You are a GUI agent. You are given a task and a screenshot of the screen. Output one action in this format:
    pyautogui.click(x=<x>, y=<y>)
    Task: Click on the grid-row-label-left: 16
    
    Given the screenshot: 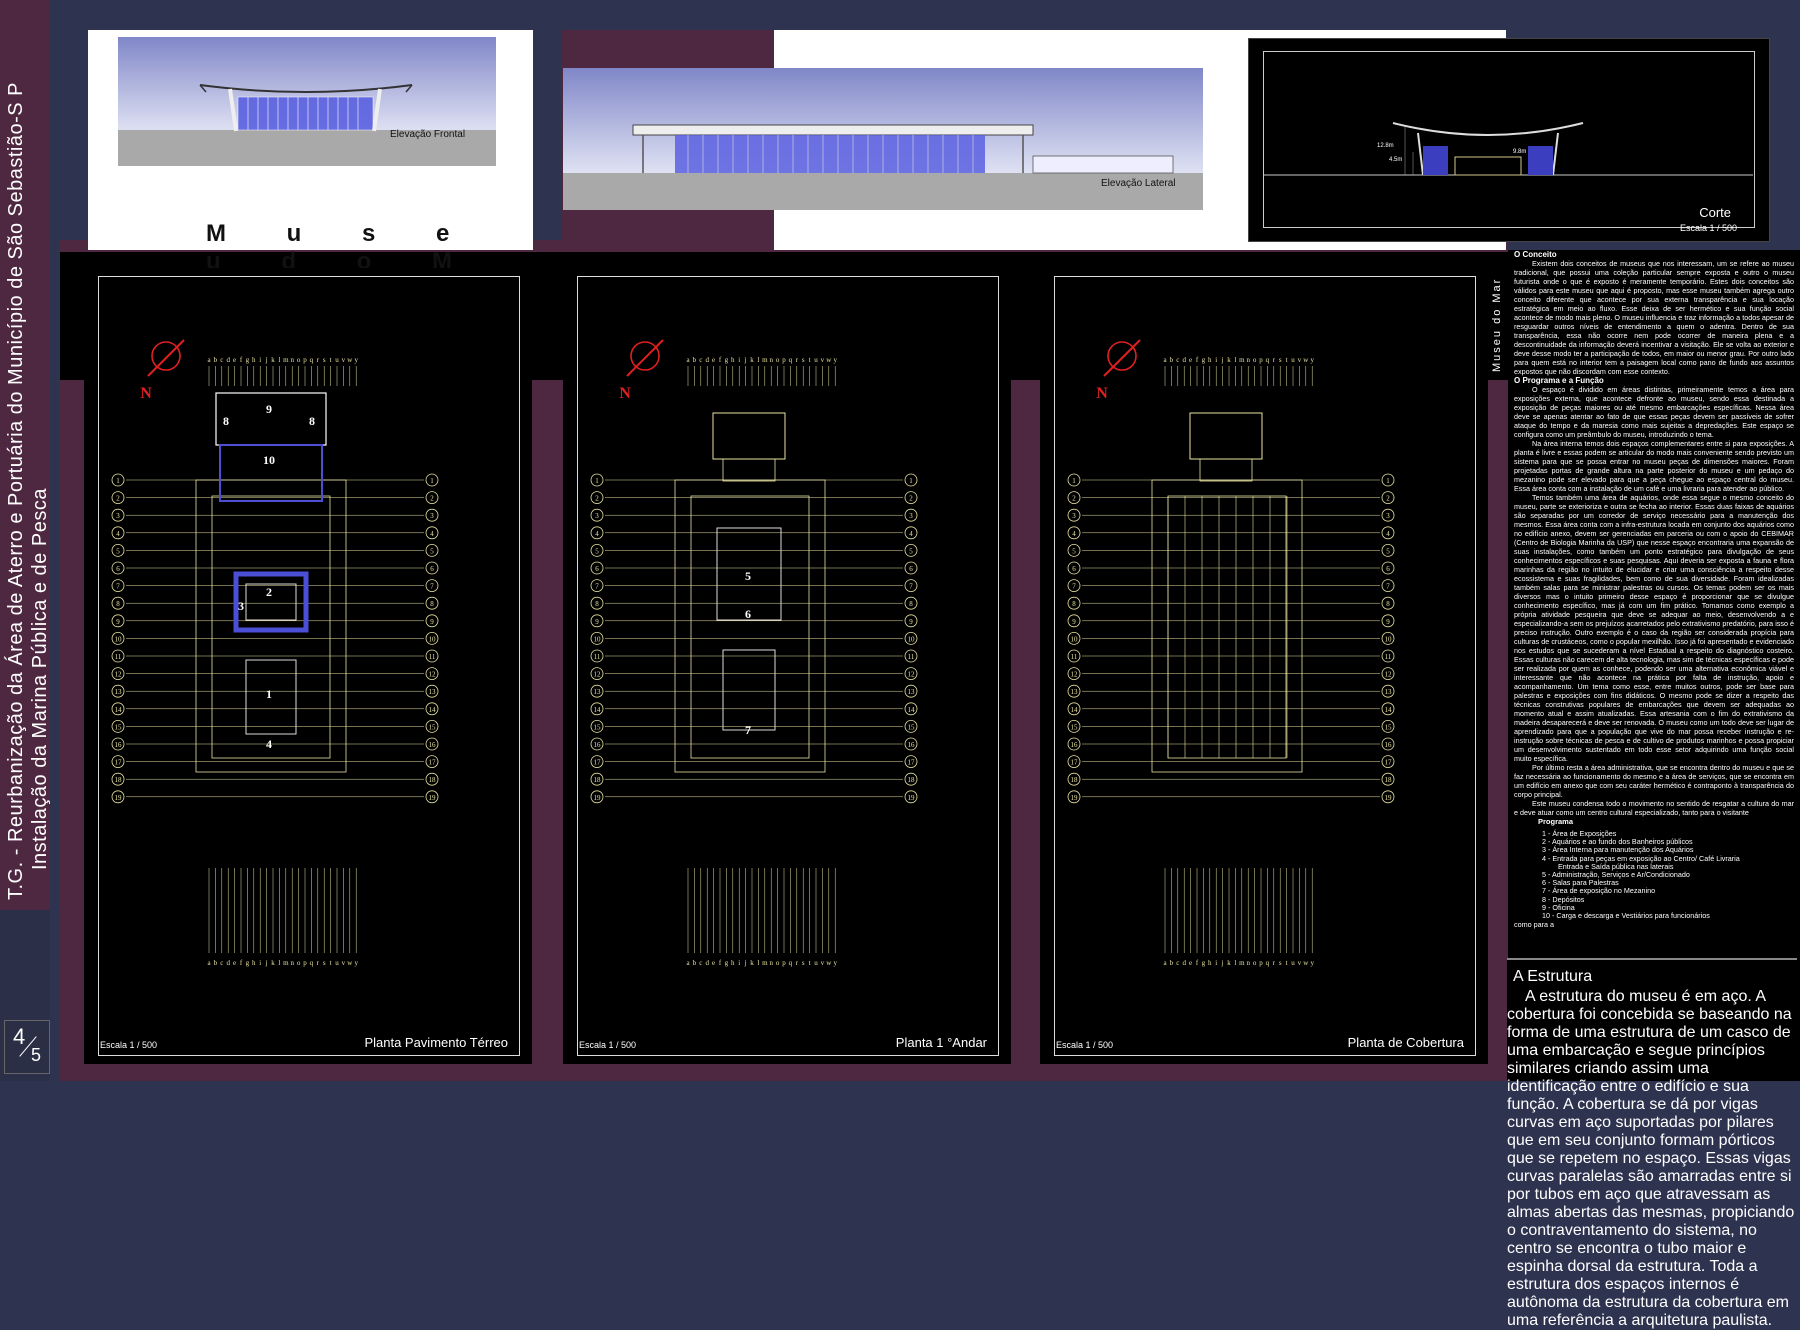 What is the action you would take?
    pyautogui.click(x=1075, y=745)
    